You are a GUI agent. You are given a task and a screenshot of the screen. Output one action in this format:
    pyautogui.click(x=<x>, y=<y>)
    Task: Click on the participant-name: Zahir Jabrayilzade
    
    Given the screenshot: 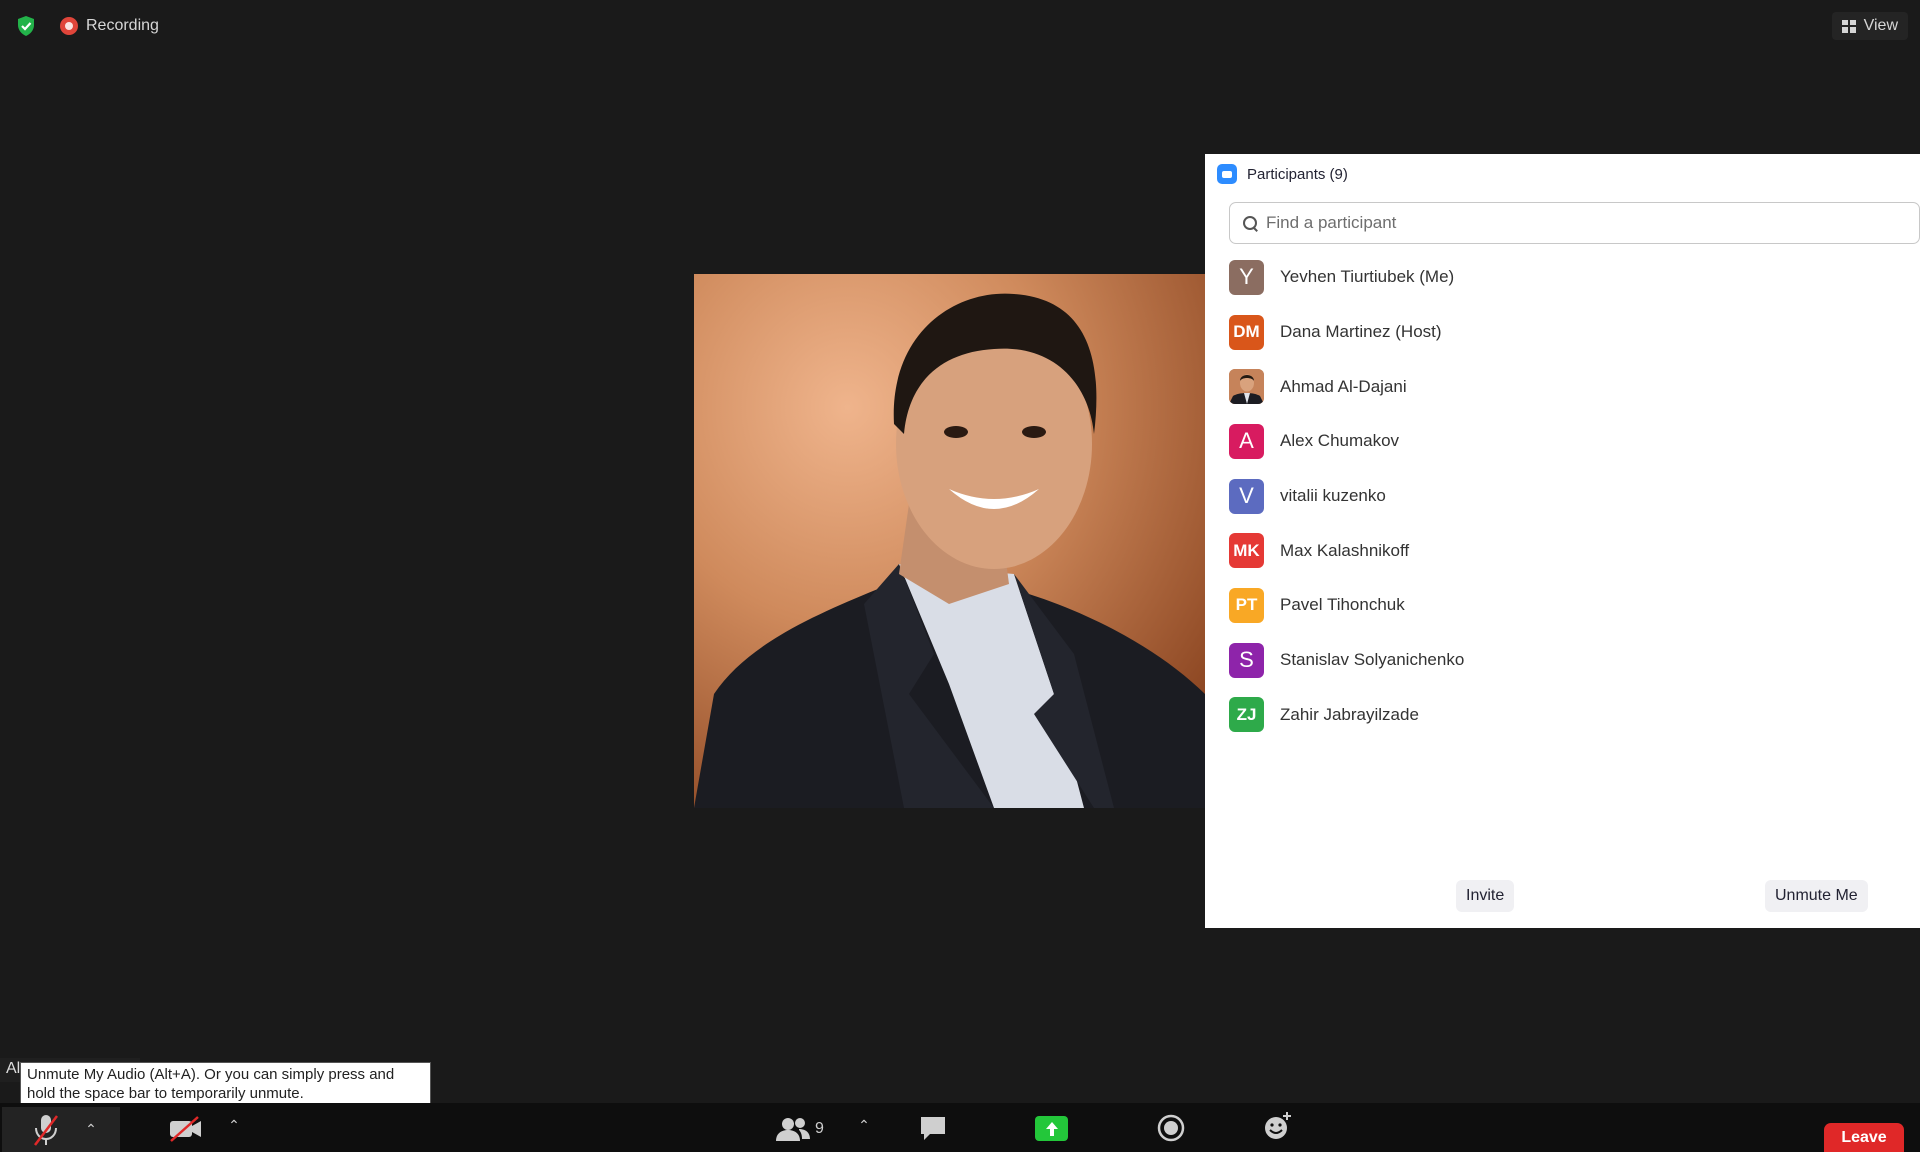 What is the action you would take?
    pyautogui.click(x=1349, y=714)
    